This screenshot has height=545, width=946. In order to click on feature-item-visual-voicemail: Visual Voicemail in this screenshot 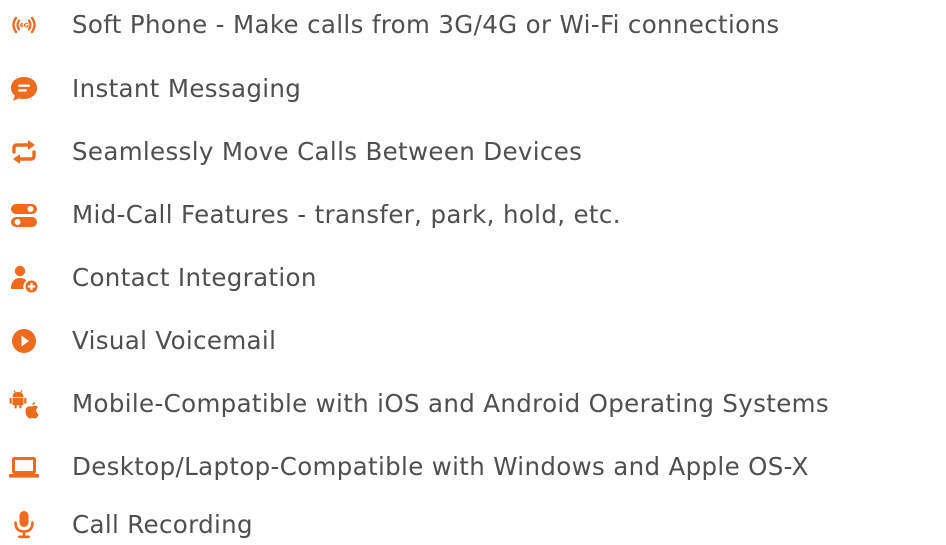, I will do `click(473, 341)`.